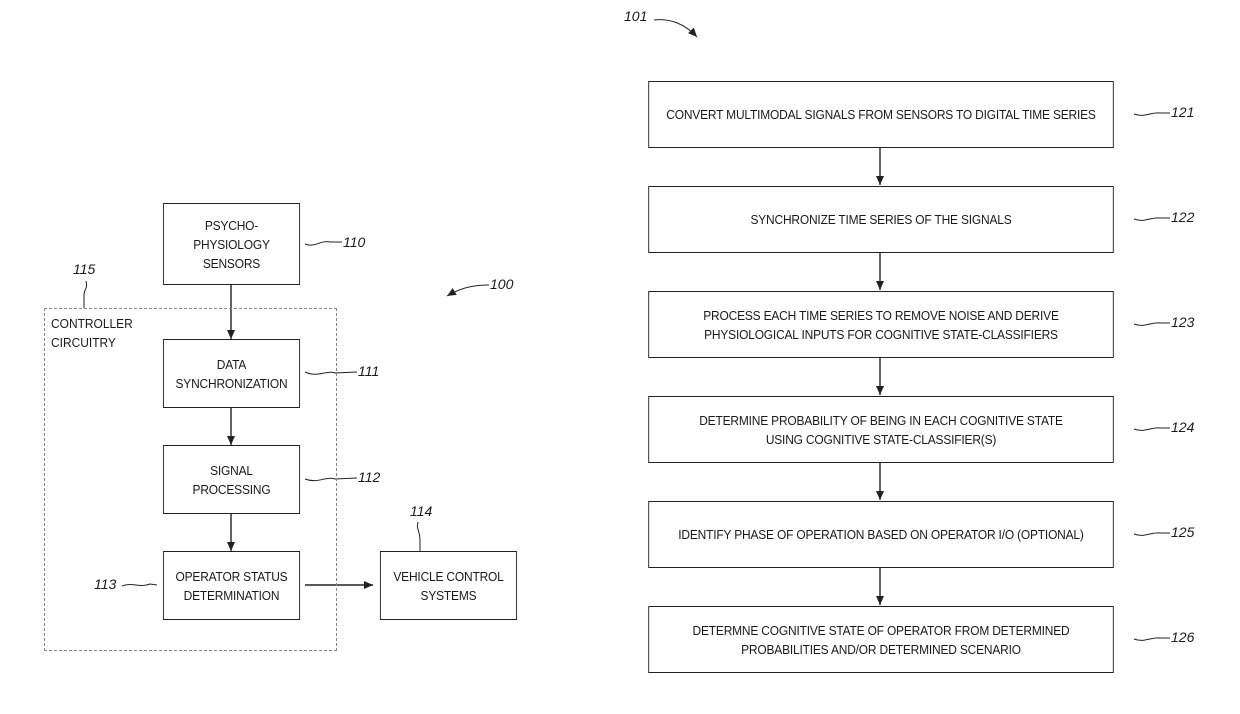  I want to click on block-signal-processing-label: SIGNAL PROCESSING, so click(231, 479).